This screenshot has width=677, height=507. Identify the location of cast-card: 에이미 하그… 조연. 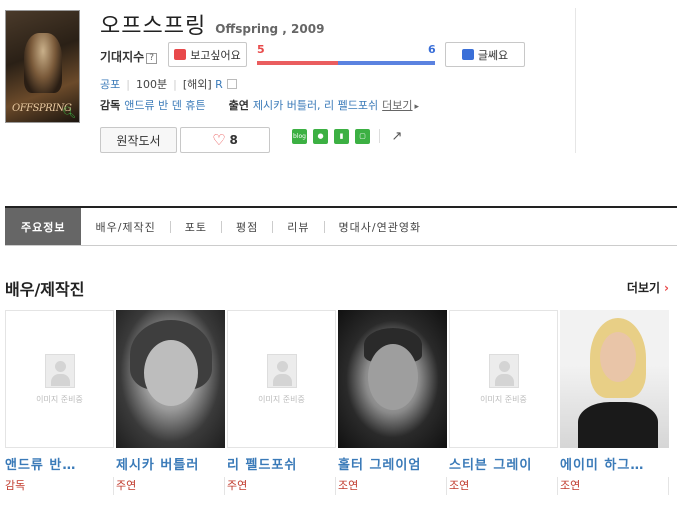
(615, 402).